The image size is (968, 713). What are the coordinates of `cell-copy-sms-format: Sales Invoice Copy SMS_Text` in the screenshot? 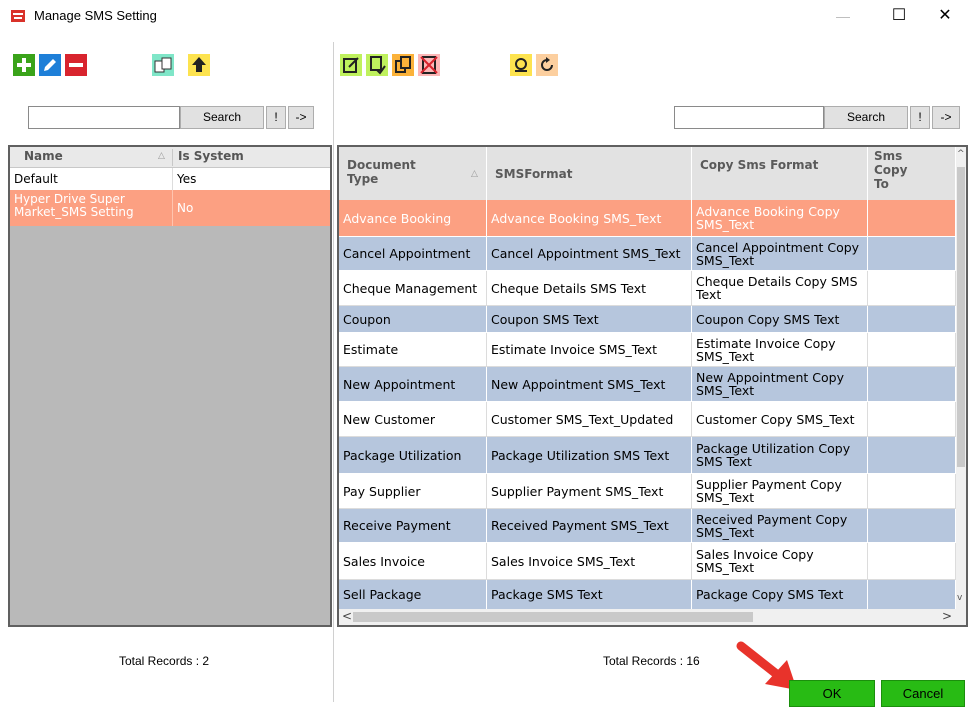 It's located at (780, 561).